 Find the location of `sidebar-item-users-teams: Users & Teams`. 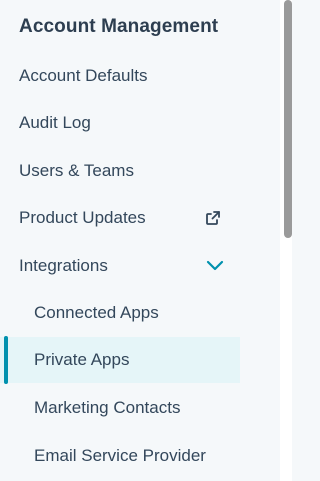

sidebar-item-users-teams: Users & Teams is located at coordinates (120, 171).